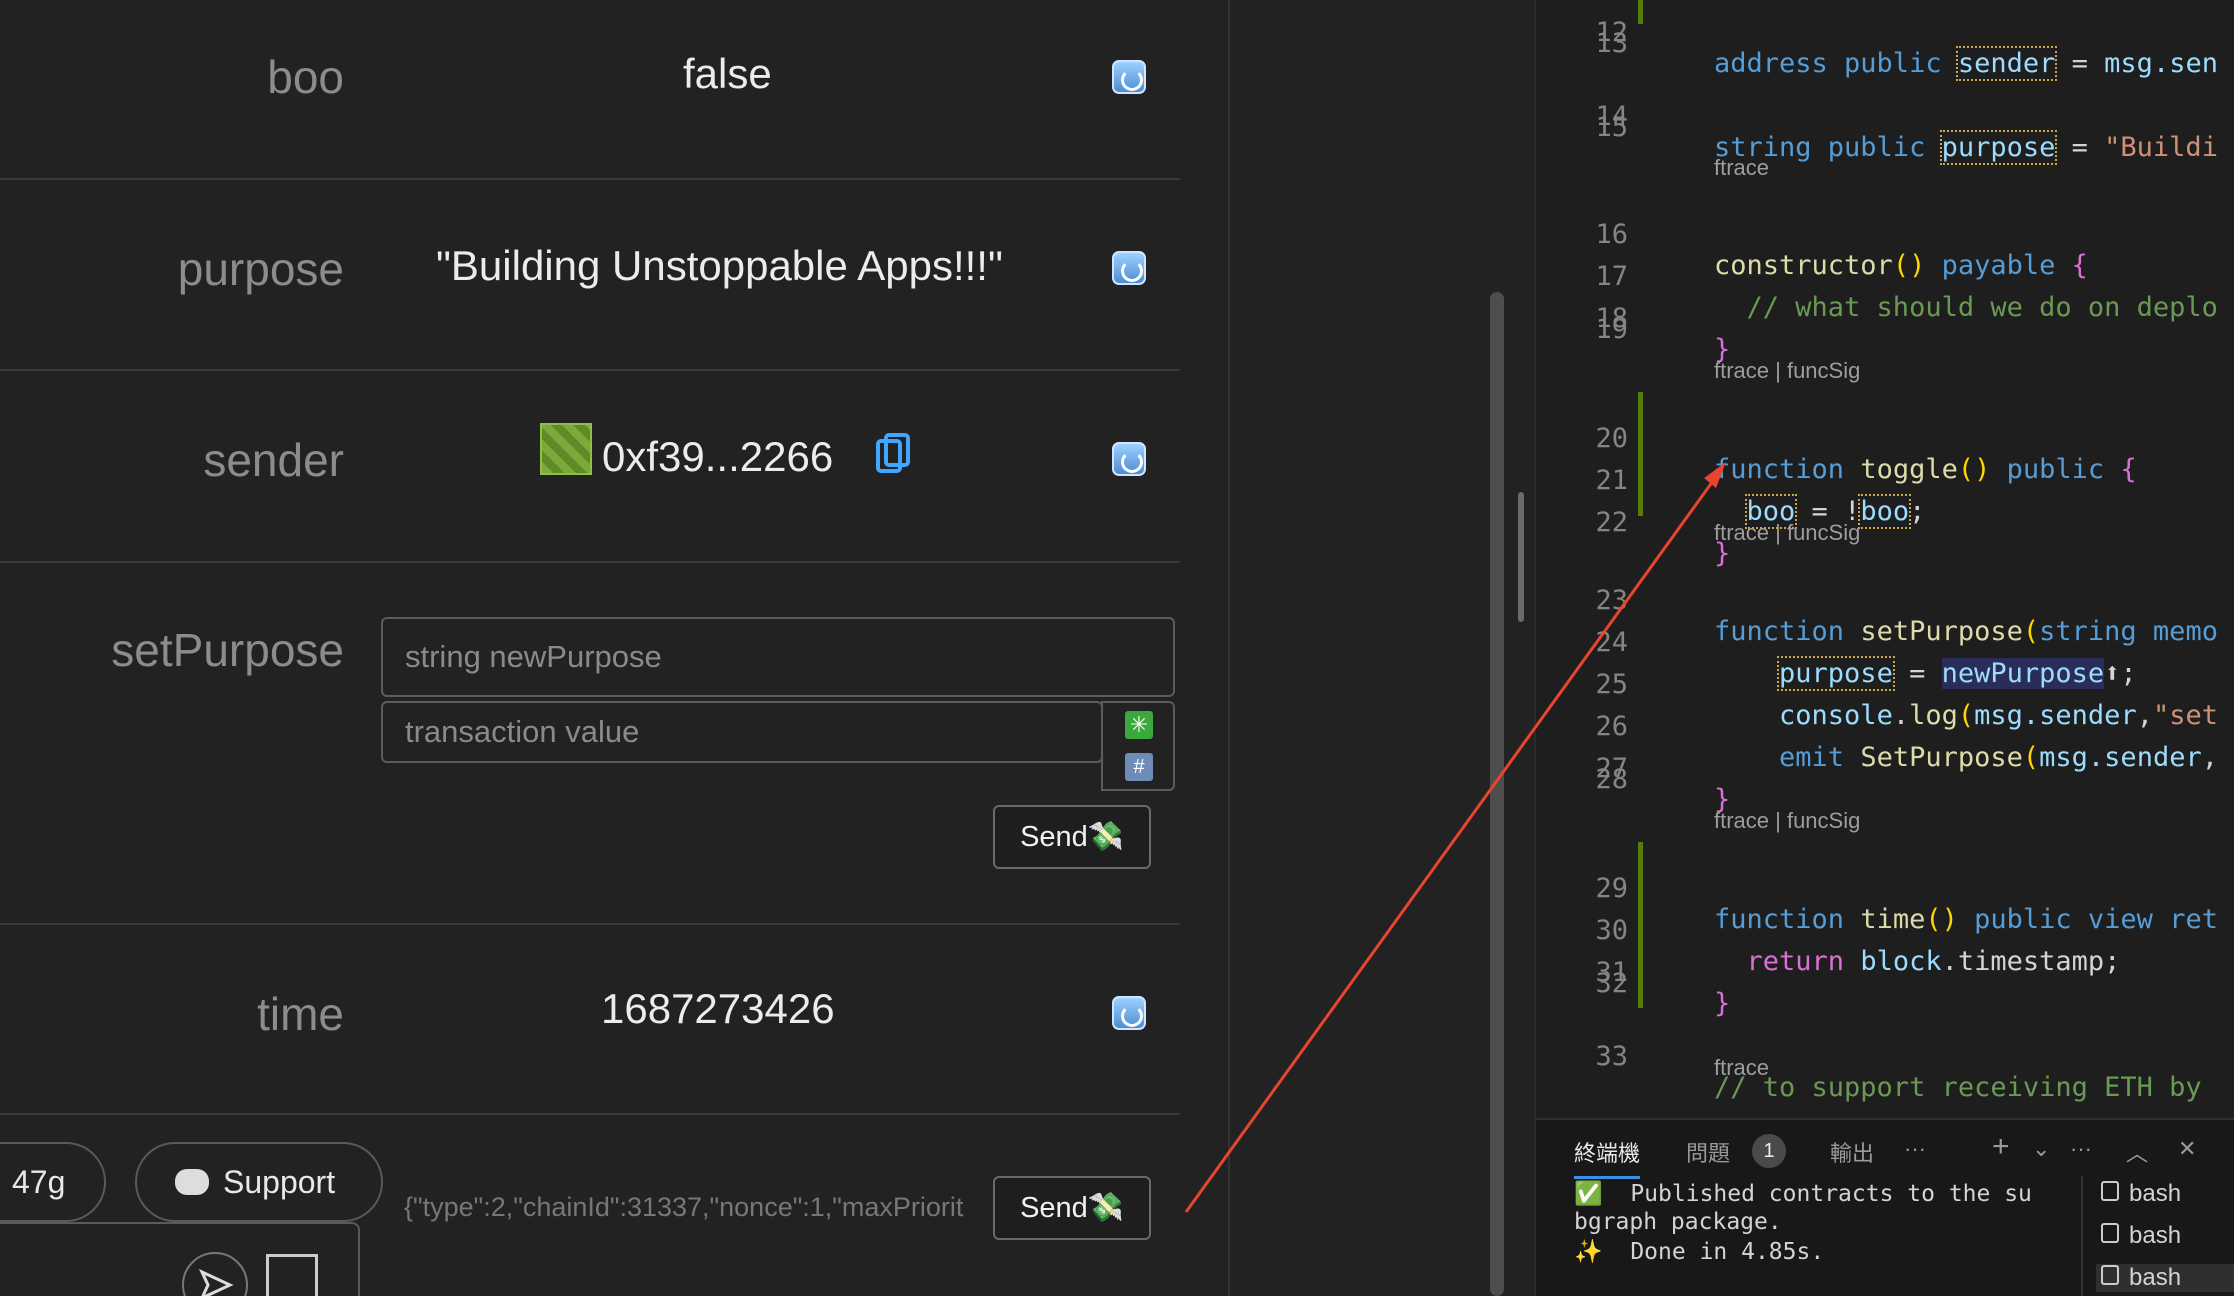 This screenshot has height=1296, width=2234. What do you see at coordinates (1678, 1222) in the screenshot?
I see `terminal-output-line: bgraph package.` at bounding box center [1678, 1222].